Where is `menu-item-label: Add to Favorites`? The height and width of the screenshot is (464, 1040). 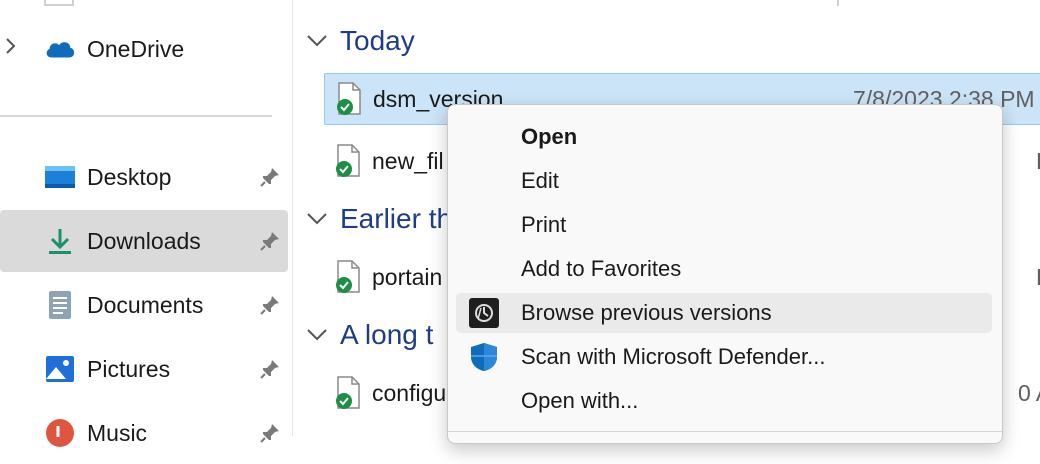
menu-item-label: Add to Favorites is located at coordinates (601, 268).